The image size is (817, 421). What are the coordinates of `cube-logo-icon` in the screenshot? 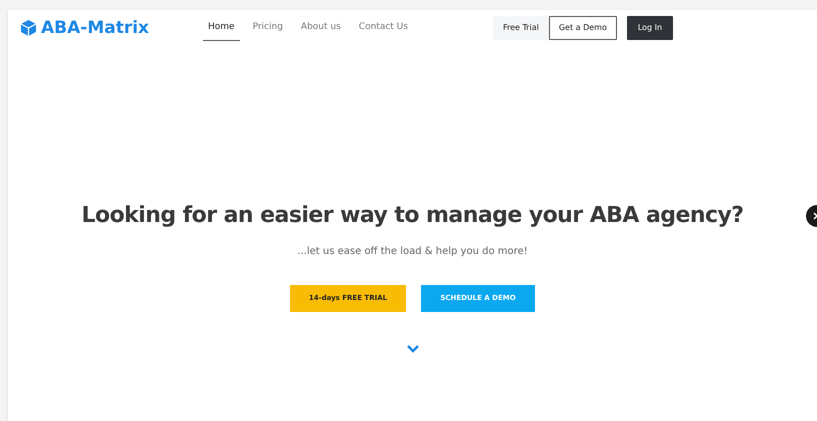 It's located at (28, 28).